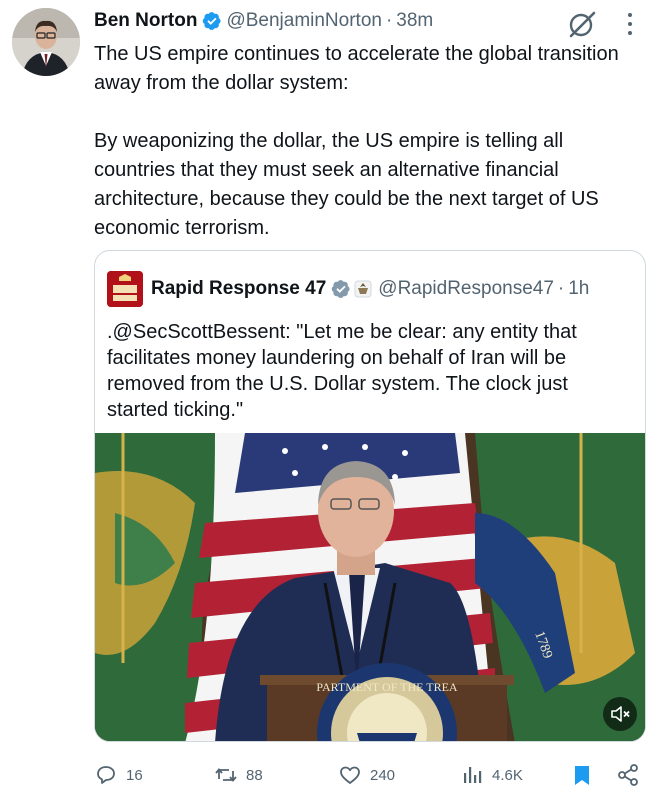 The height and width of the screenshot is (800, 666). I want to click on author-name: Ben Norton, so click(145, 21).